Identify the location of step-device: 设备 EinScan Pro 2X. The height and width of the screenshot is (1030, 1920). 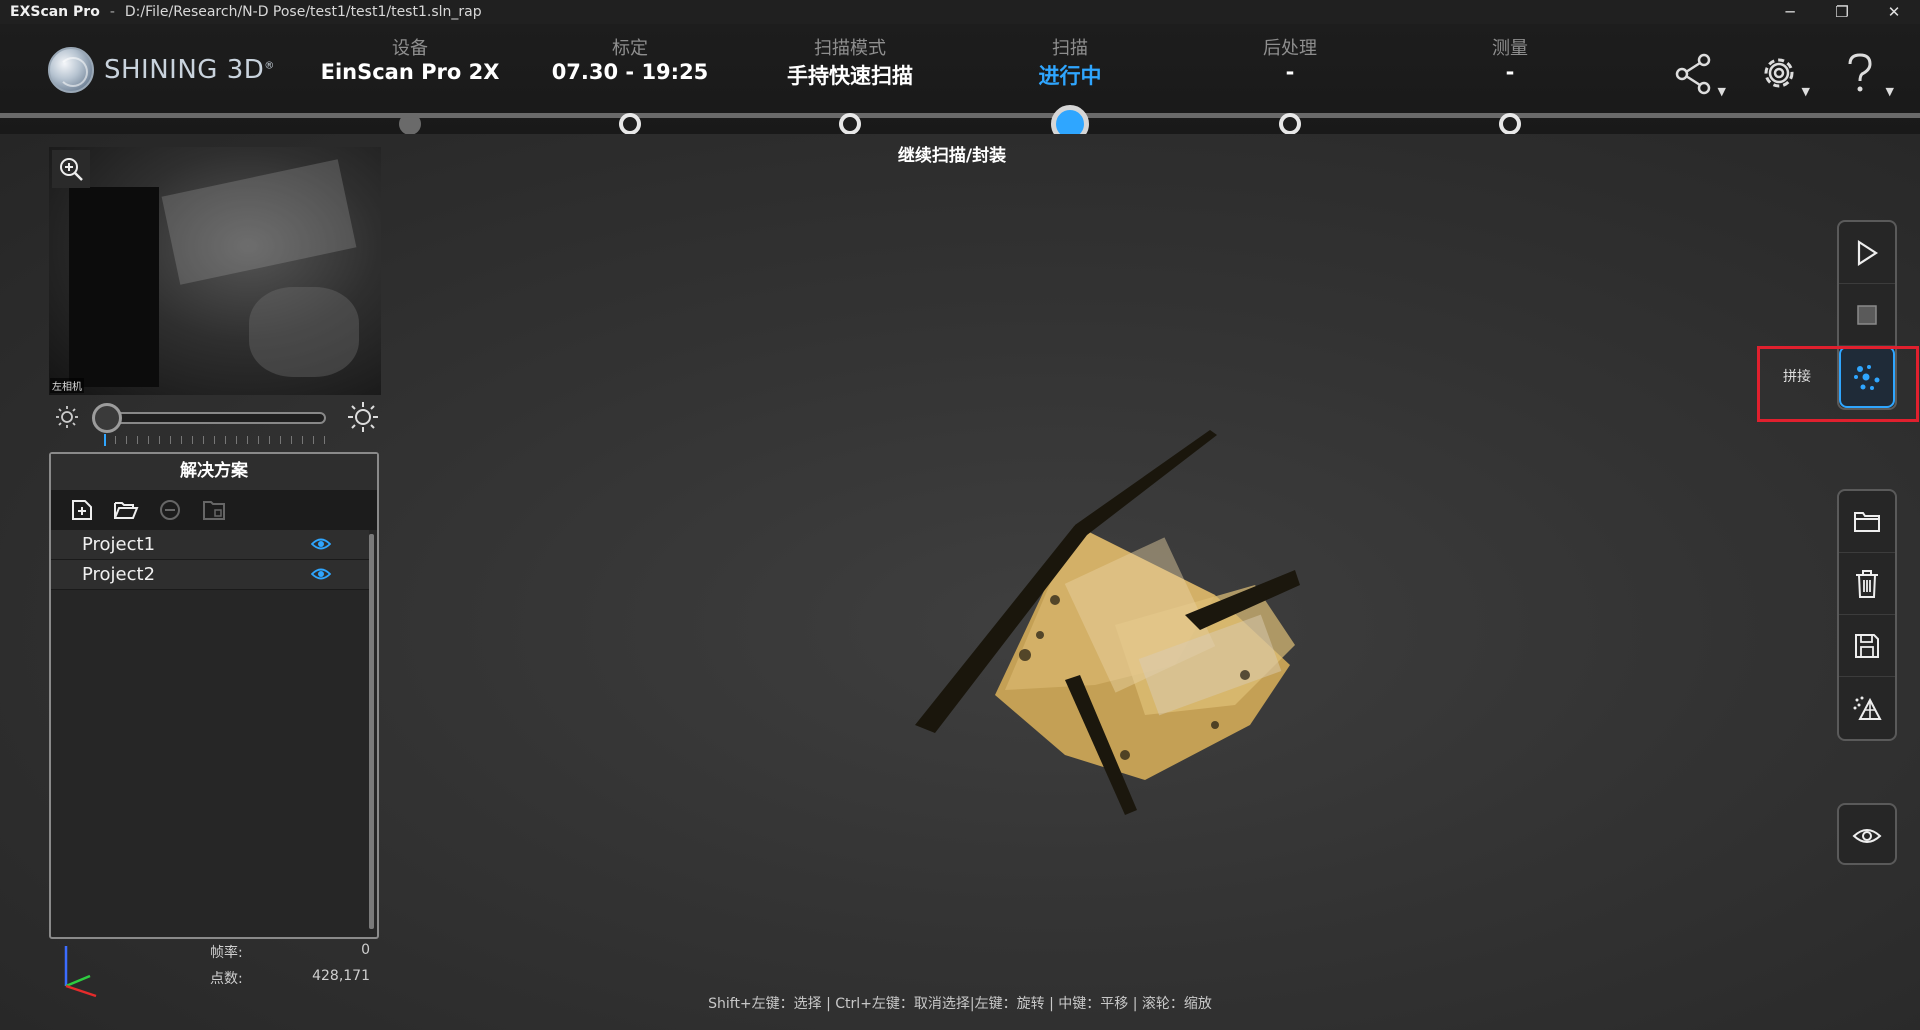
(410, 84).